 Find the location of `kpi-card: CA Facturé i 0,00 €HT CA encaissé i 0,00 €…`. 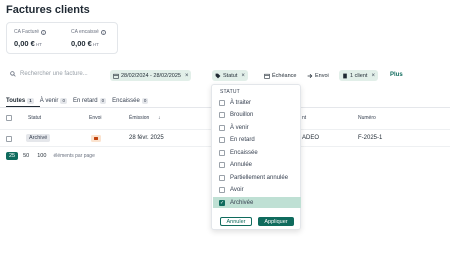

kpi-card: CA Facturé i 0,00 €HT CA encaissé i 0,00 €… is located at coordinates (62, 38).